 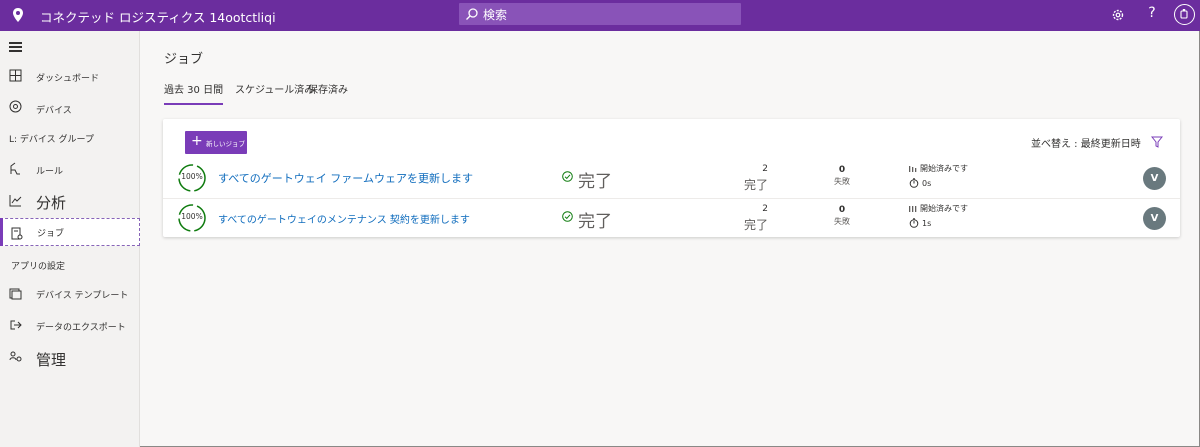 What do you see at coordinates (15, 47) in the screenshot?
I see `hamburger-menu-icon` at bounding box center [15, 47].